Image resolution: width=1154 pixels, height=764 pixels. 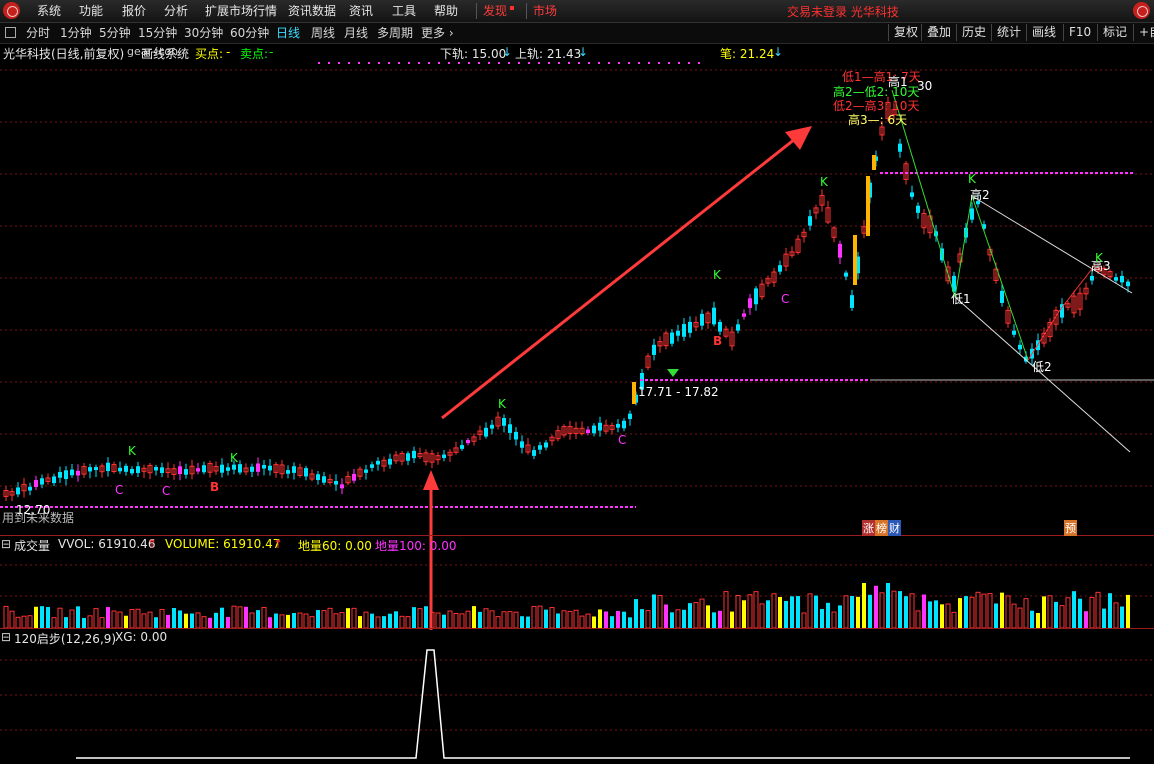 What do you see at coordinates (874, 162) in the screenshot?
I see `breakout-bar` at bounding box center [874, 162].